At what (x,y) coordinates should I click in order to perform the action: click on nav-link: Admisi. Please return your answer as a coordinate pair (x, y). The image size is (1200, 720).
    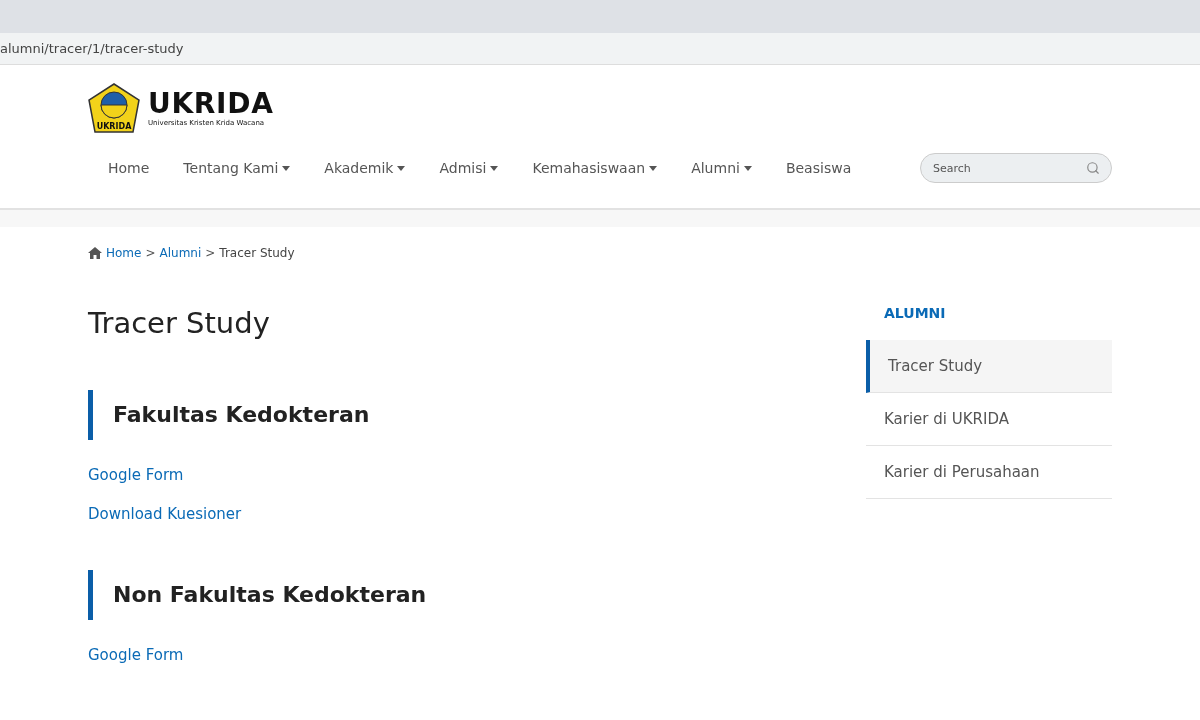
    Looking at the image, I should click on (469, 168).